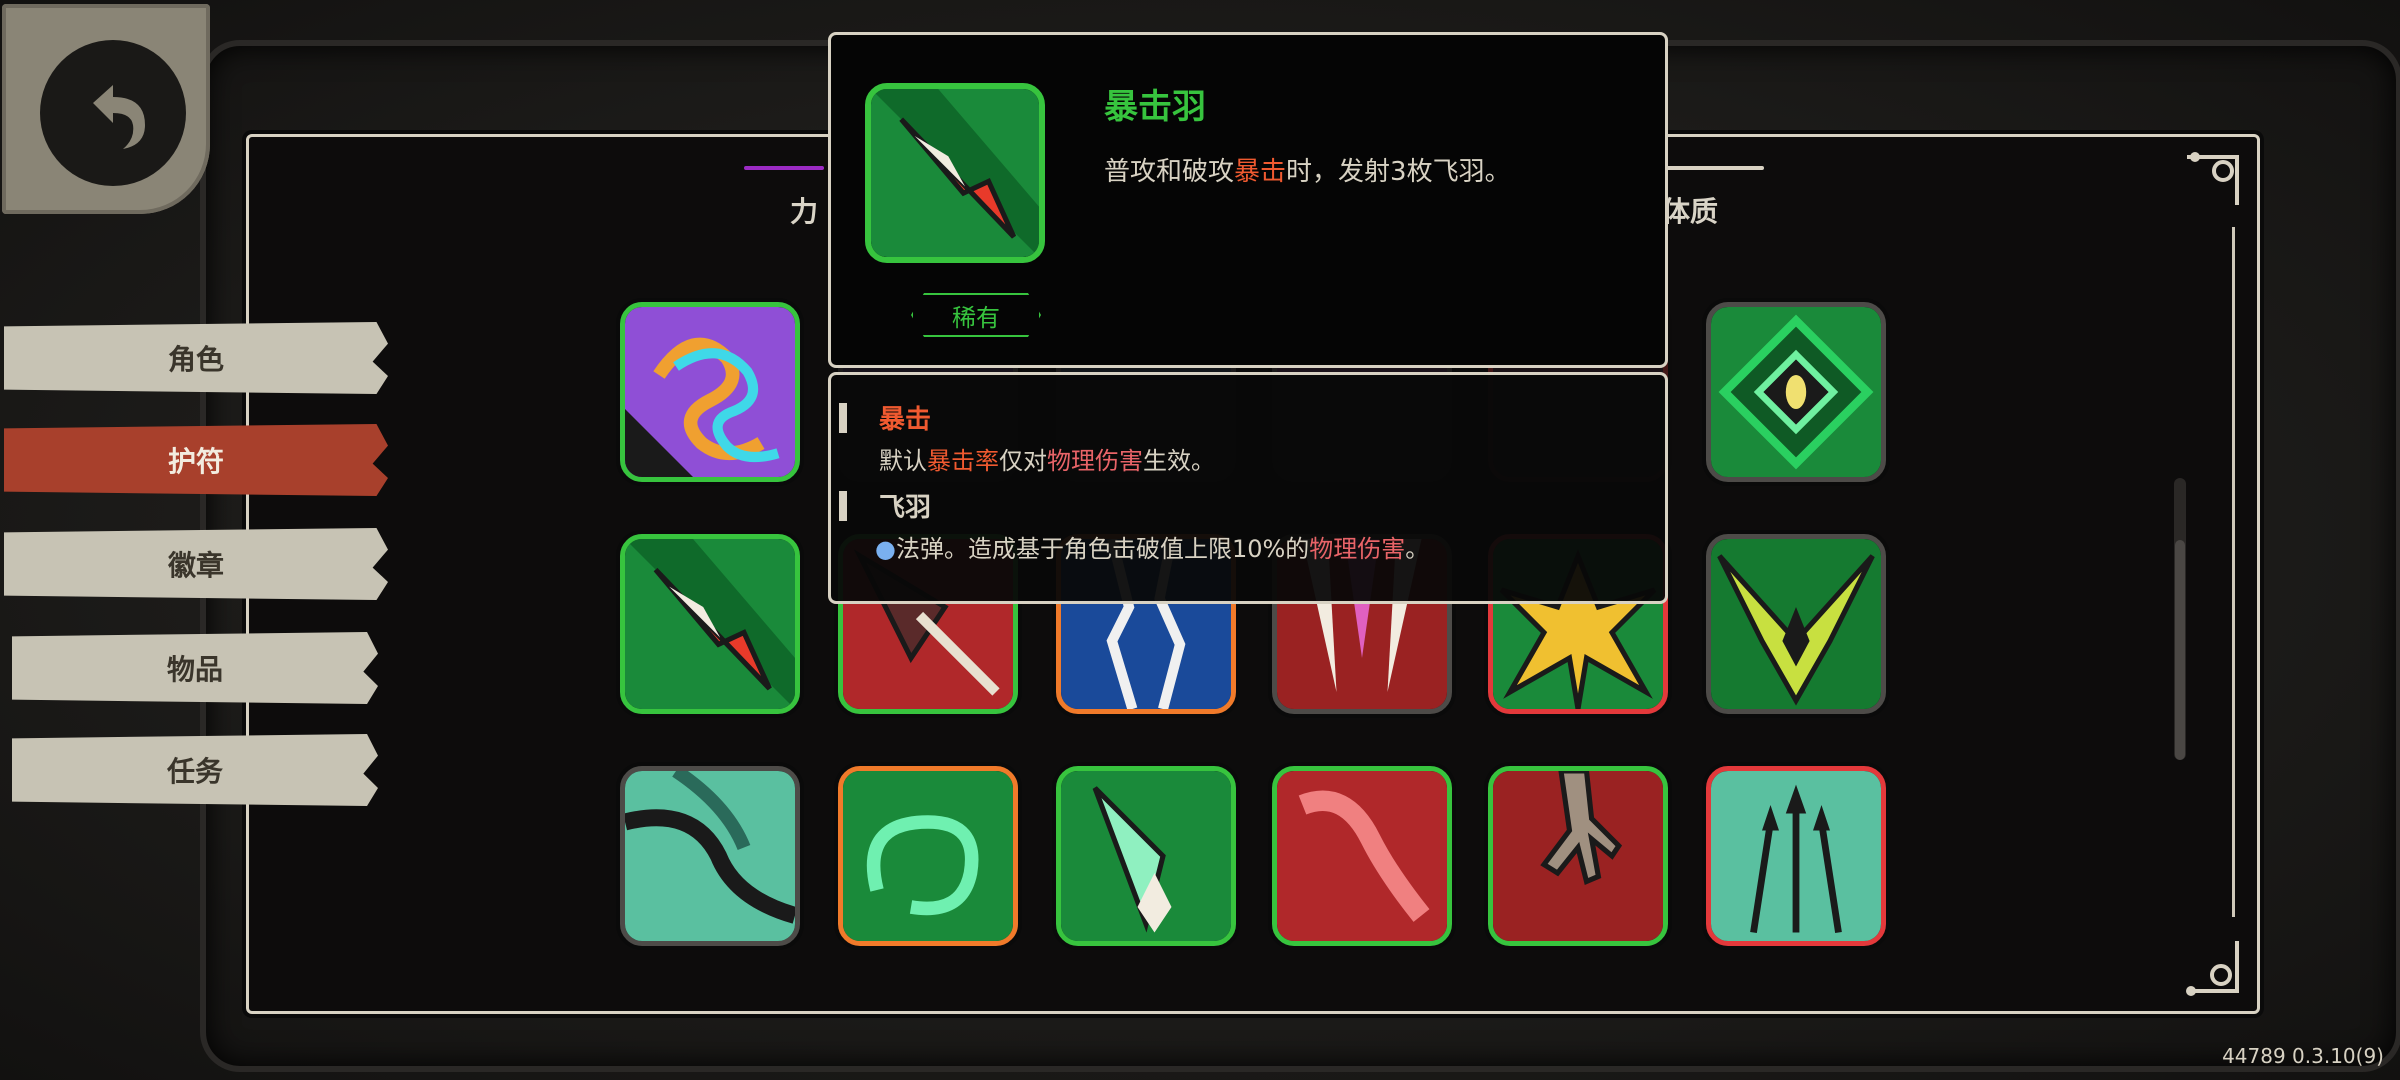 Image resolution: width=2400 pixels, height=1080 pixels. I want to click on grasping-hand-icon, so click(1578, 856).